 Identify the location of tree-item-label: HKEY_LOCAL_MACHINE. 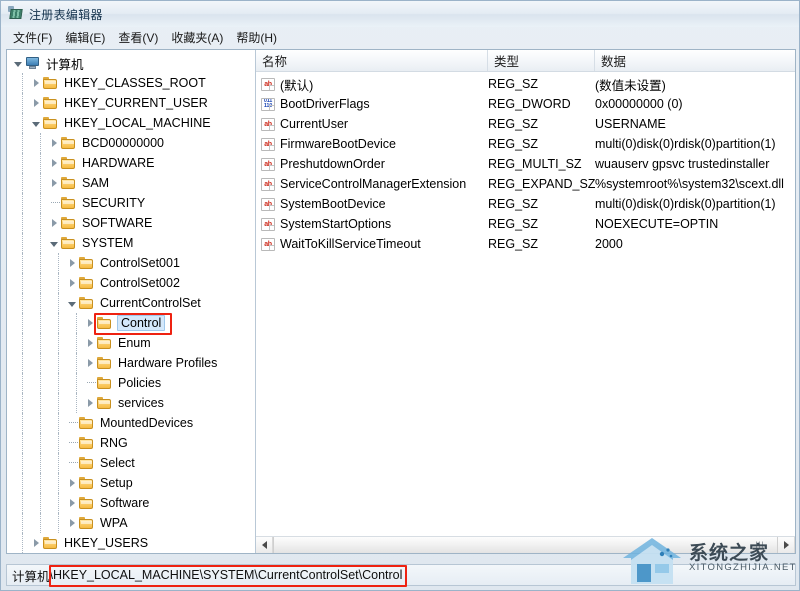
(137, 123).